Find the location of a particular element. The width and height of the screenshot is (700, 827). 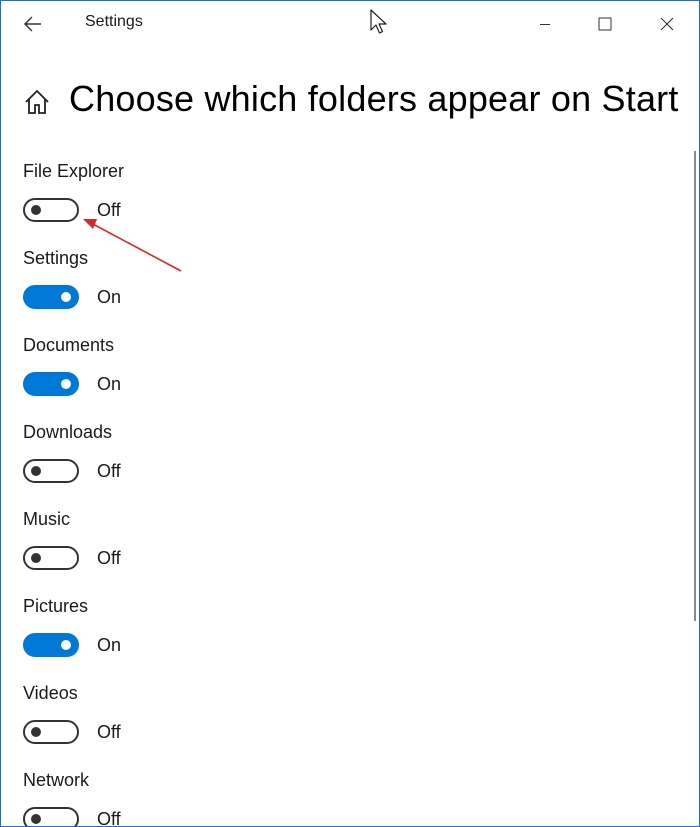

setting-label: File Explorer is located at coordinates (74, 171).